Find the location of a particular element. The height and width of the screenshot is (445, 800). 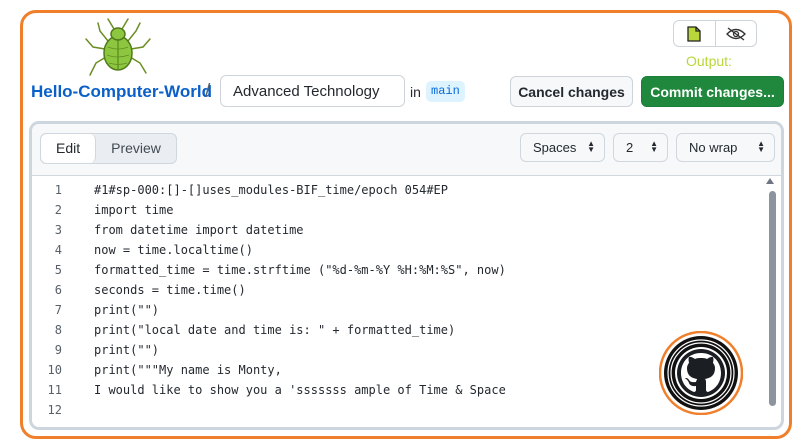

wrap-mode-select: No wrap ▲ ▼ is located at coordinates (725, 147).